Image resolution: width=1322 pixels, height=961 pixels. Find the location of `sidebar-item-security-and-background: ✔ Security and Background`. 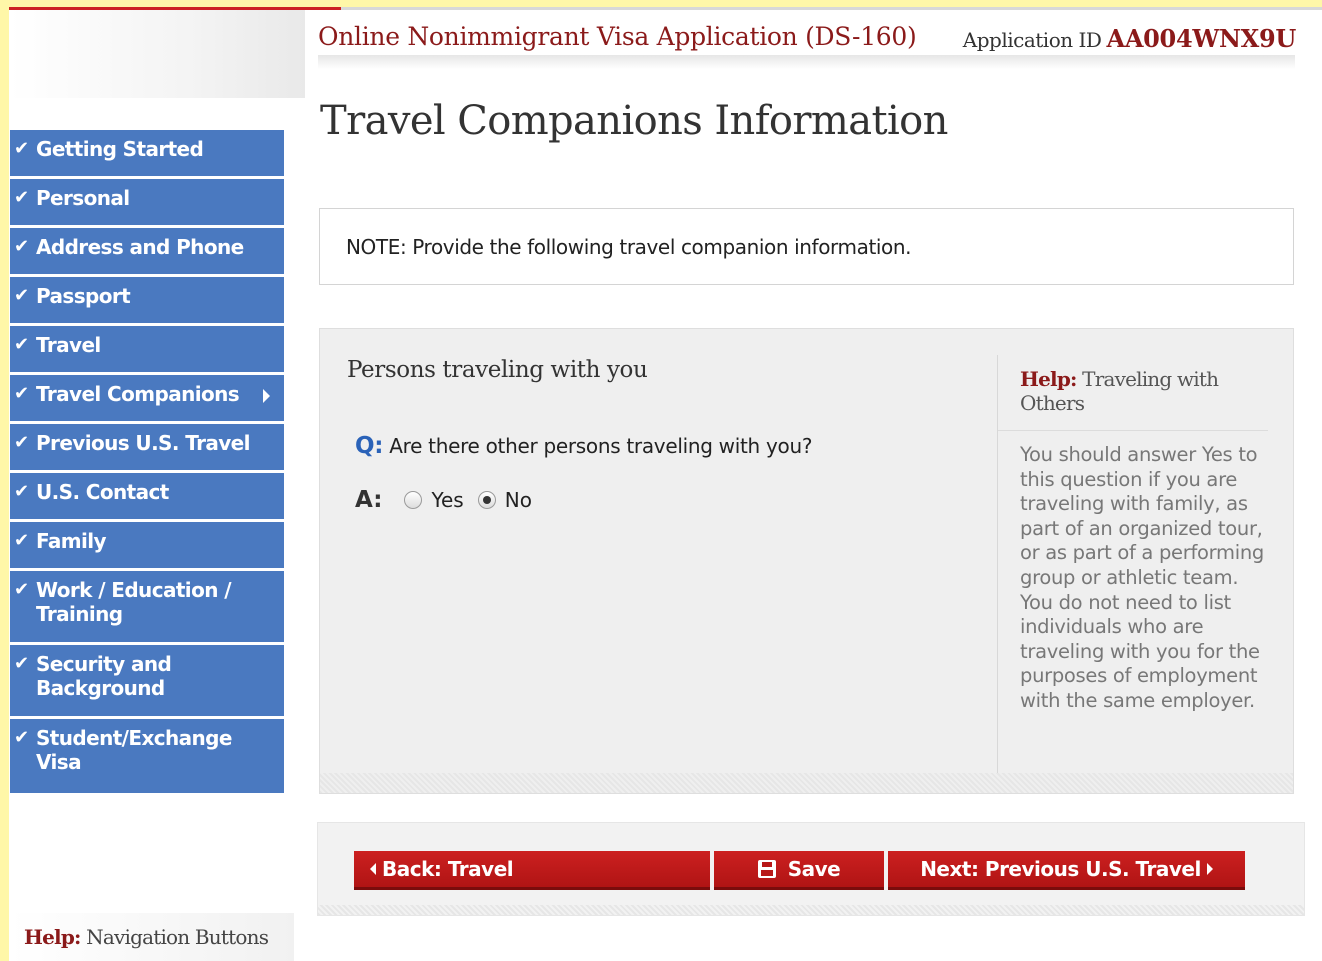

sidebar-item-security-and-background: ✔ Security and Background is located at coordinates (147, 682).